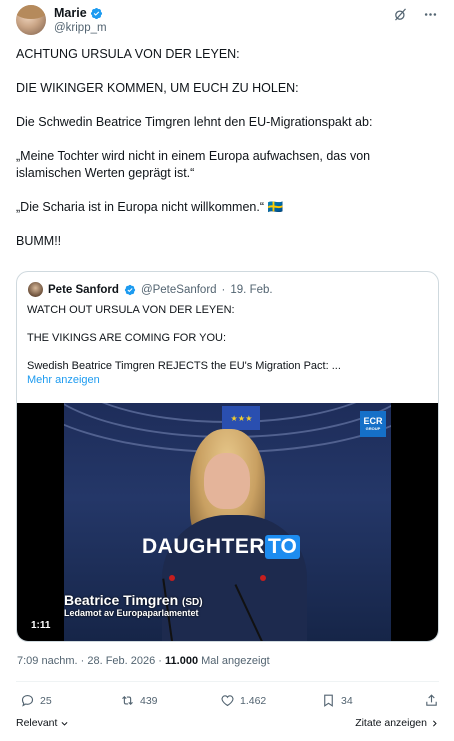 The height and width of the screenshot is (741, 454). Describe the element at coordinates (328, 700) in the screenshot. I see `bookmark-icon` at that location.